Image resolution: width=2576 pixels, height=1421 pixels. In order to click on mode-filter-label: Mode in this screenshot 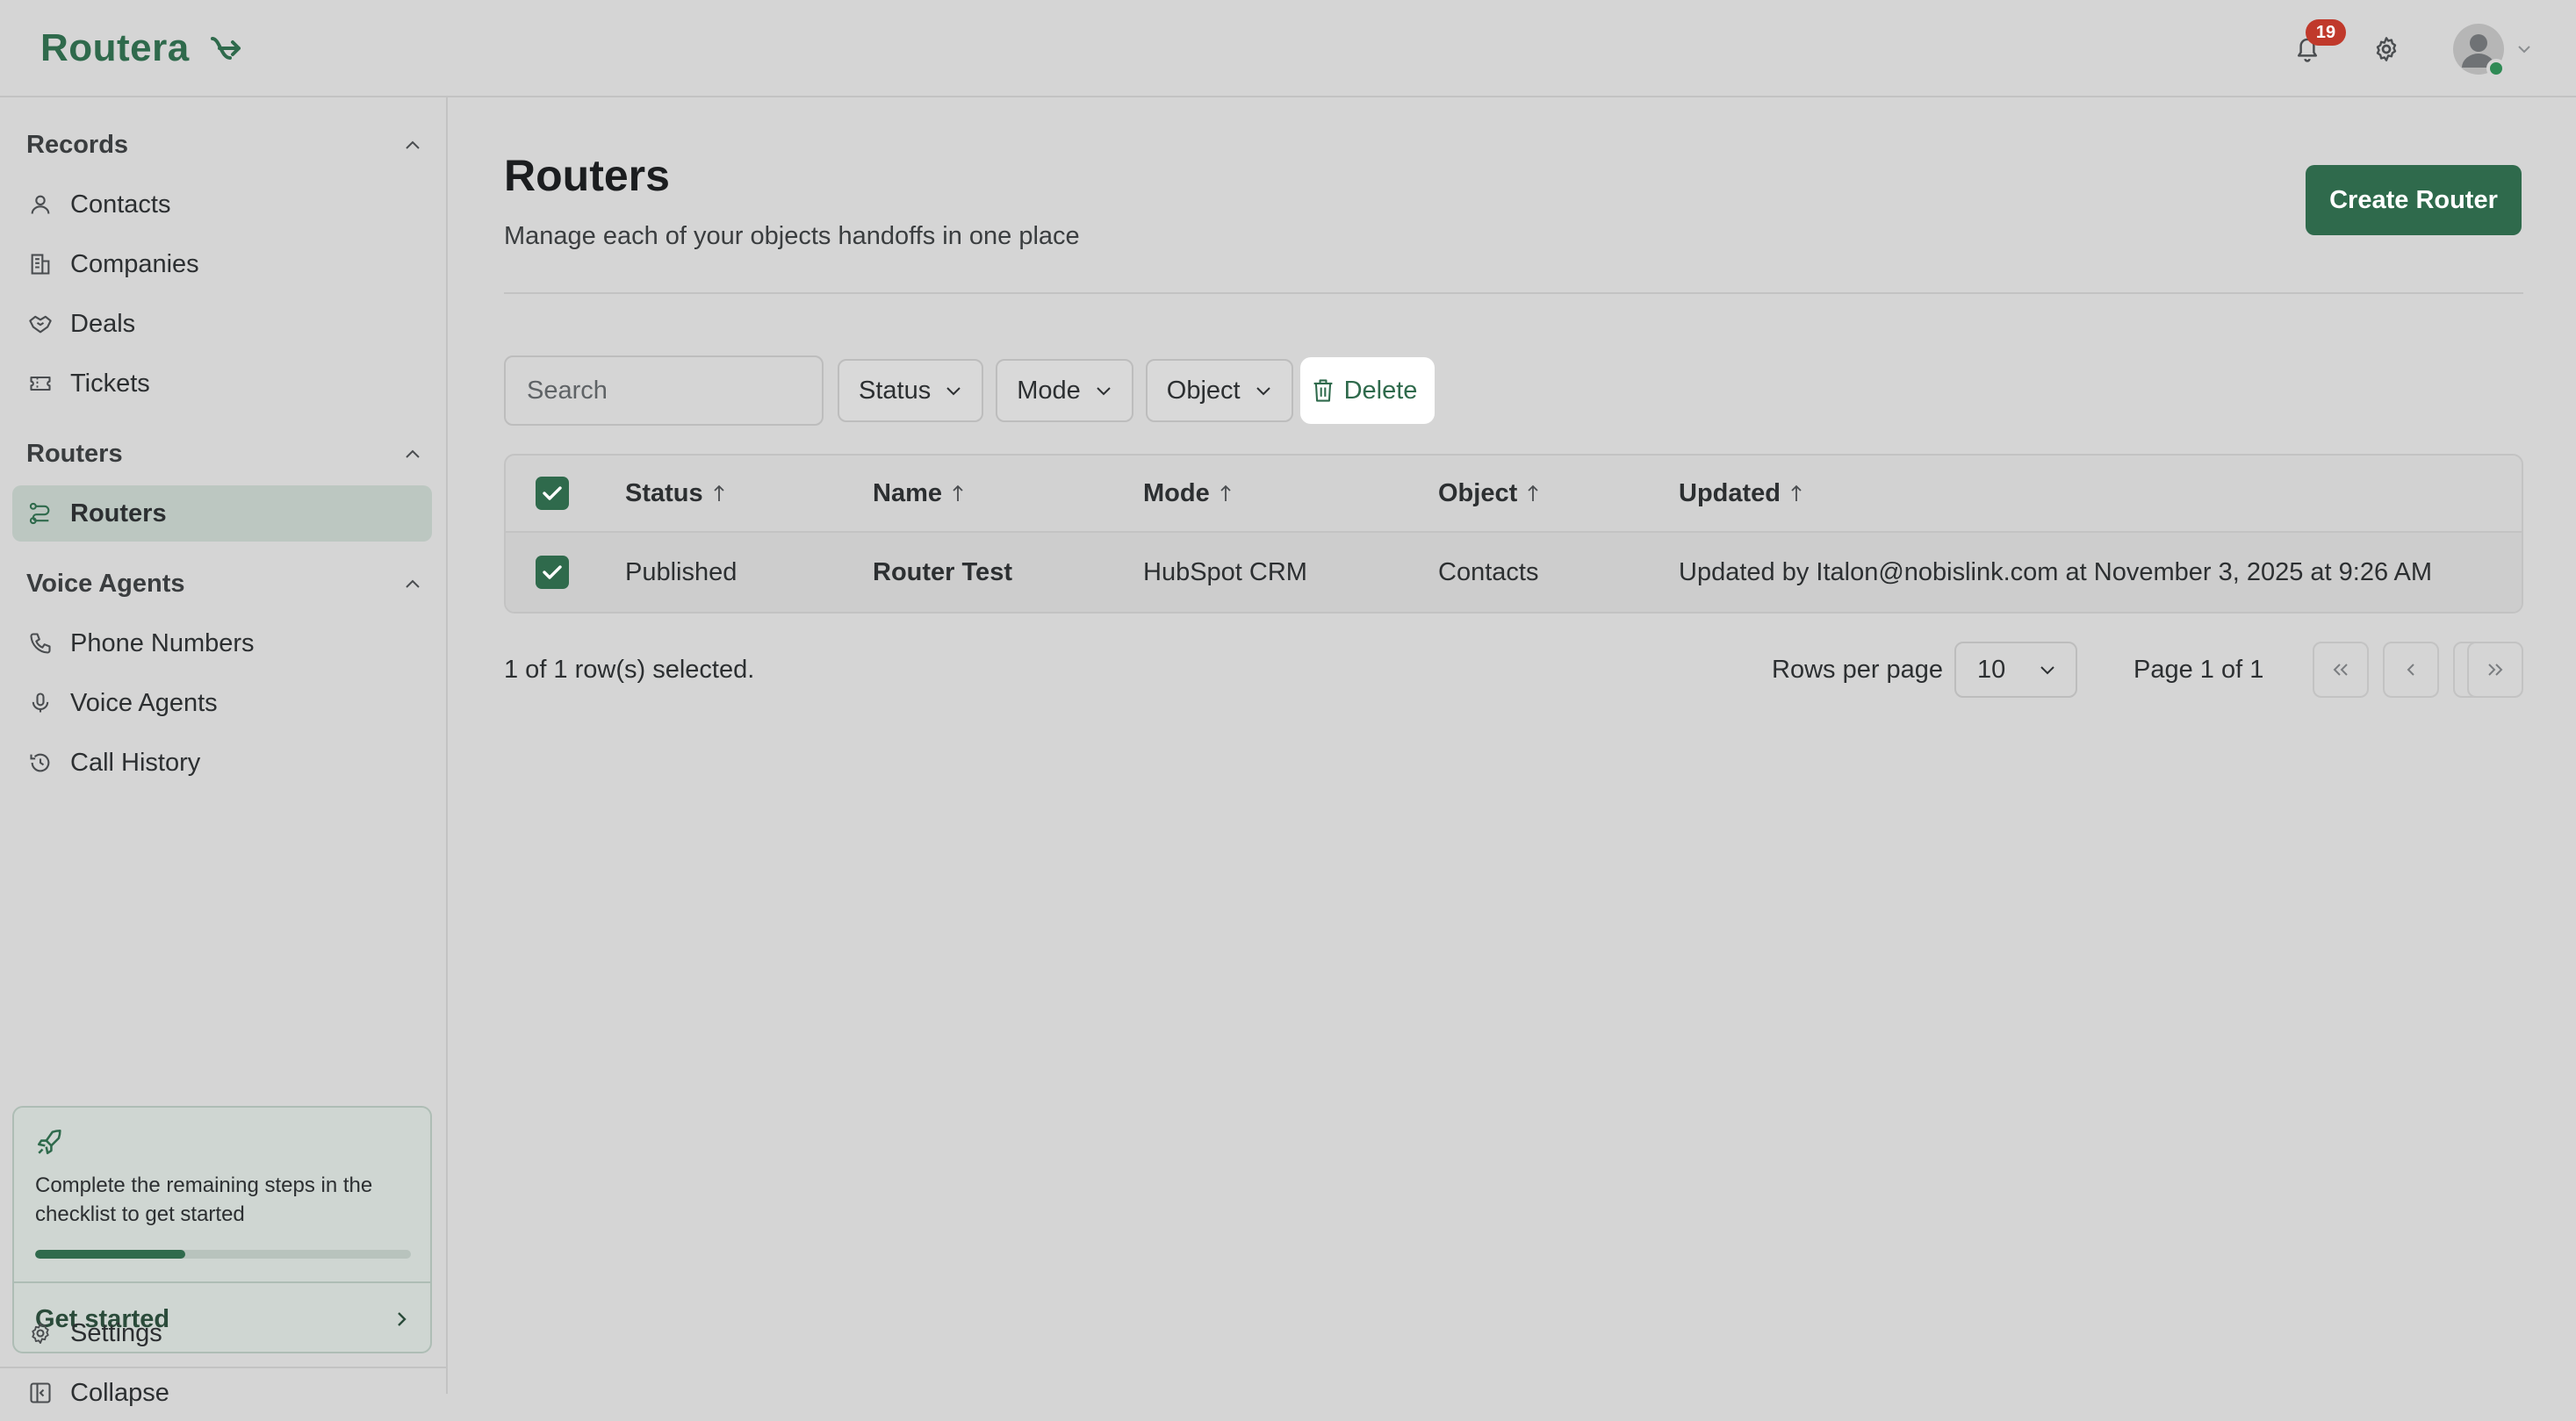, I will do `click(1049, 390)`.